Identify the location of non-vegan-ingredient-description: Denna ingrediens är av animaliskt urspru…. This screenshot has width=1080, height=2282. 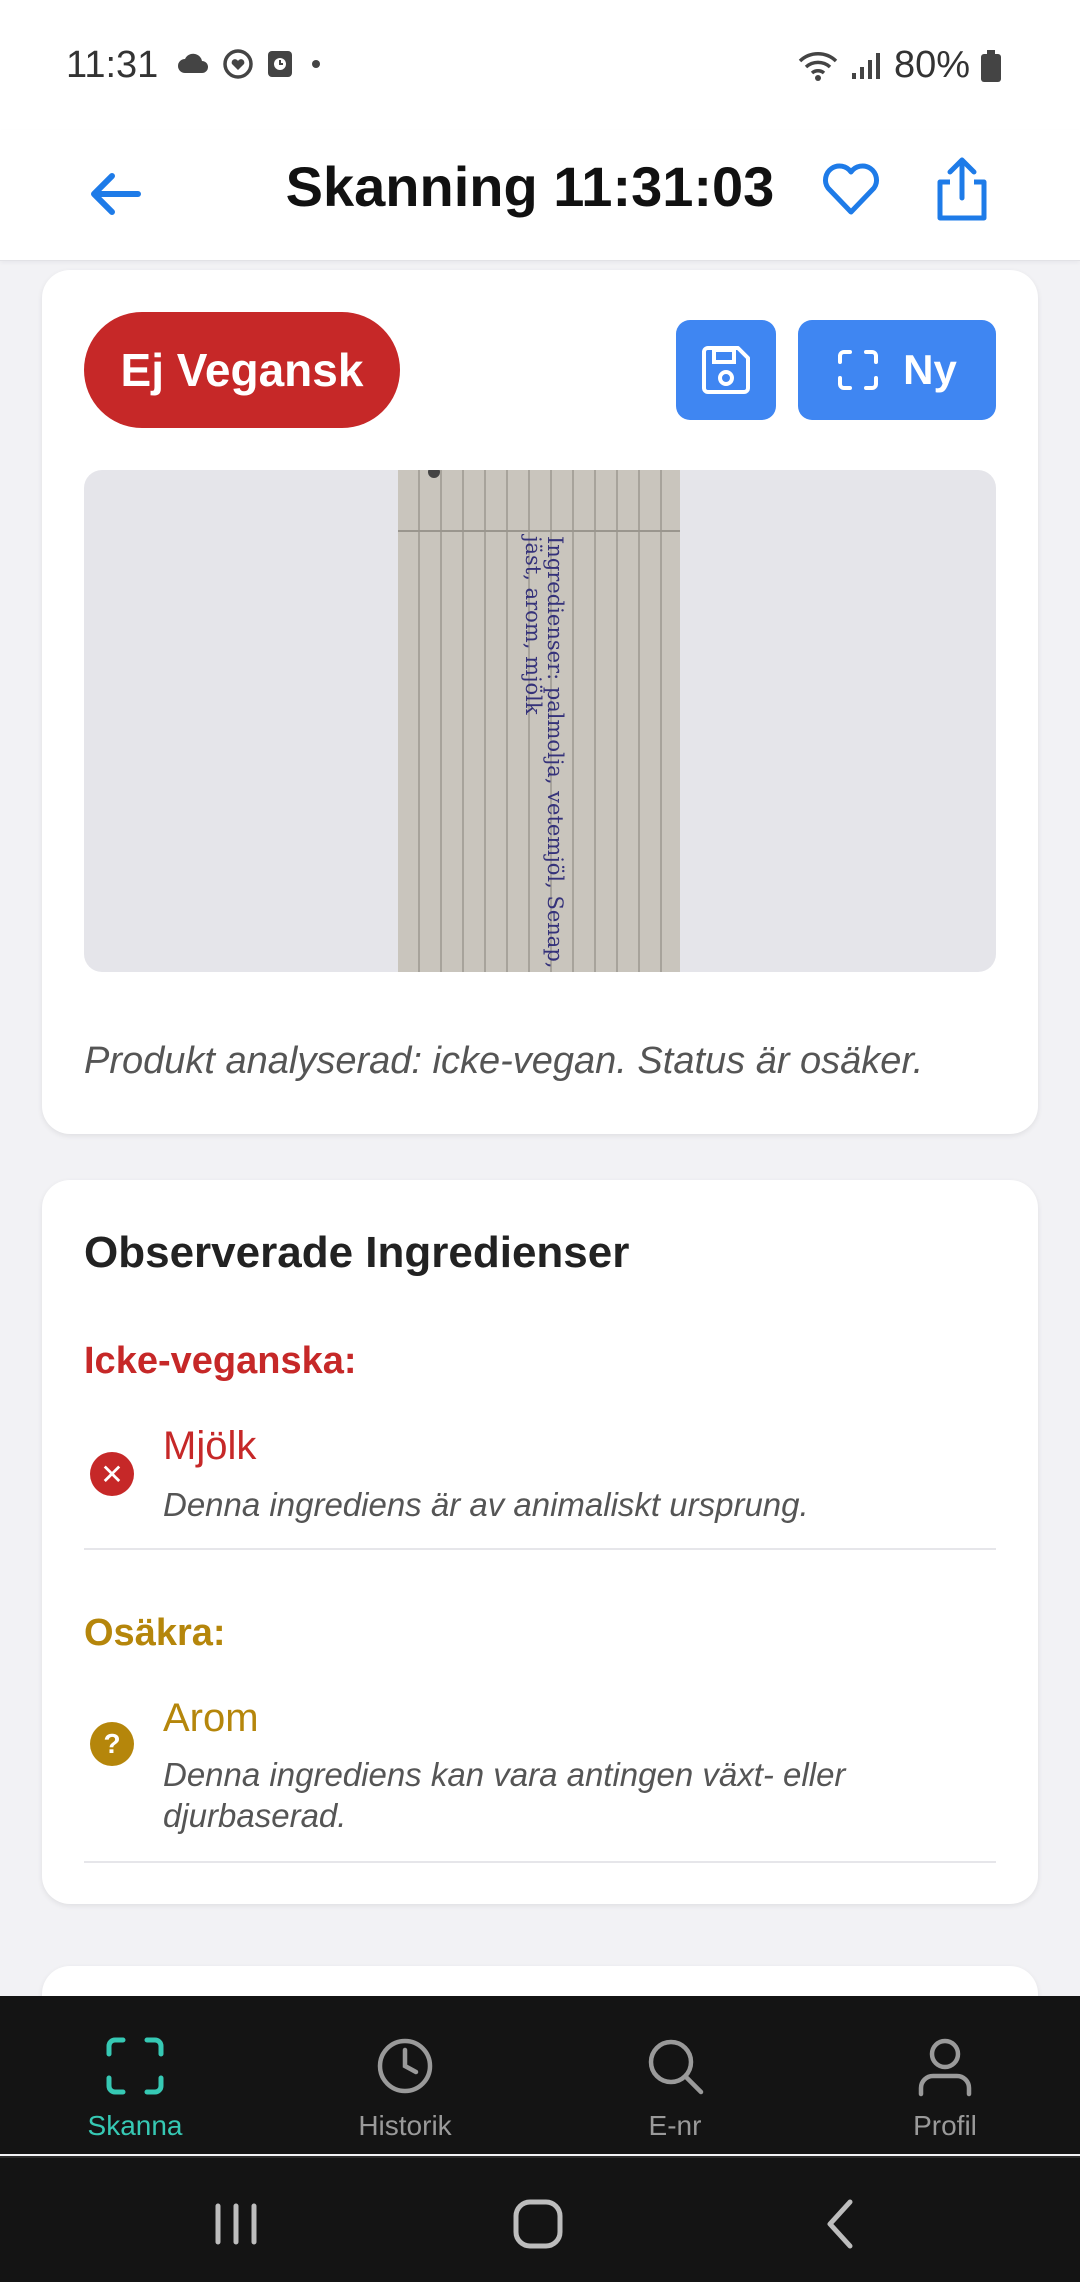
(486, 1504).